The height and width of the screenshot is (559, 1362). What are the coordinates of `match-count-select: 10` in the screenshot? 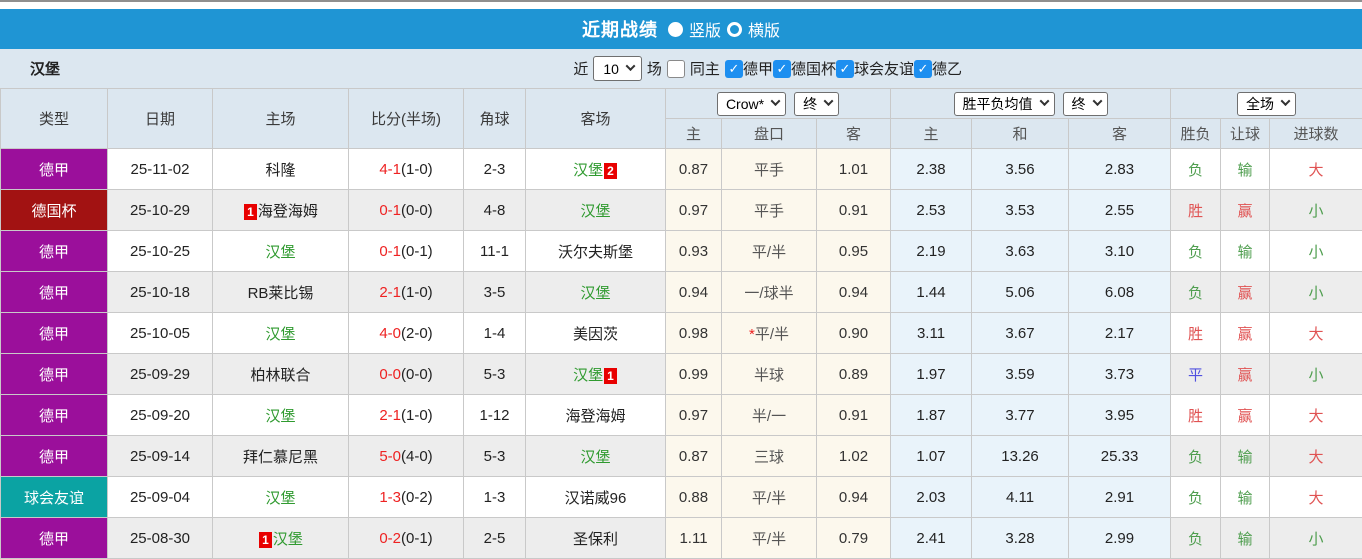 It's located at (617, 68).